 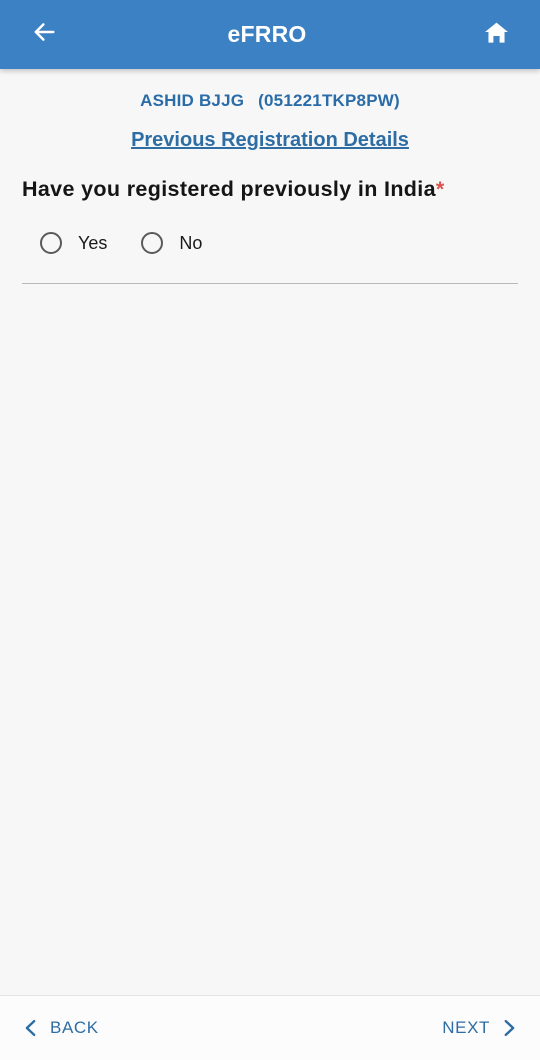 What do you see at coordinates (51, 243) in the screenshot?
I see `radio-circle-yes` at bounding box center [51, 243].